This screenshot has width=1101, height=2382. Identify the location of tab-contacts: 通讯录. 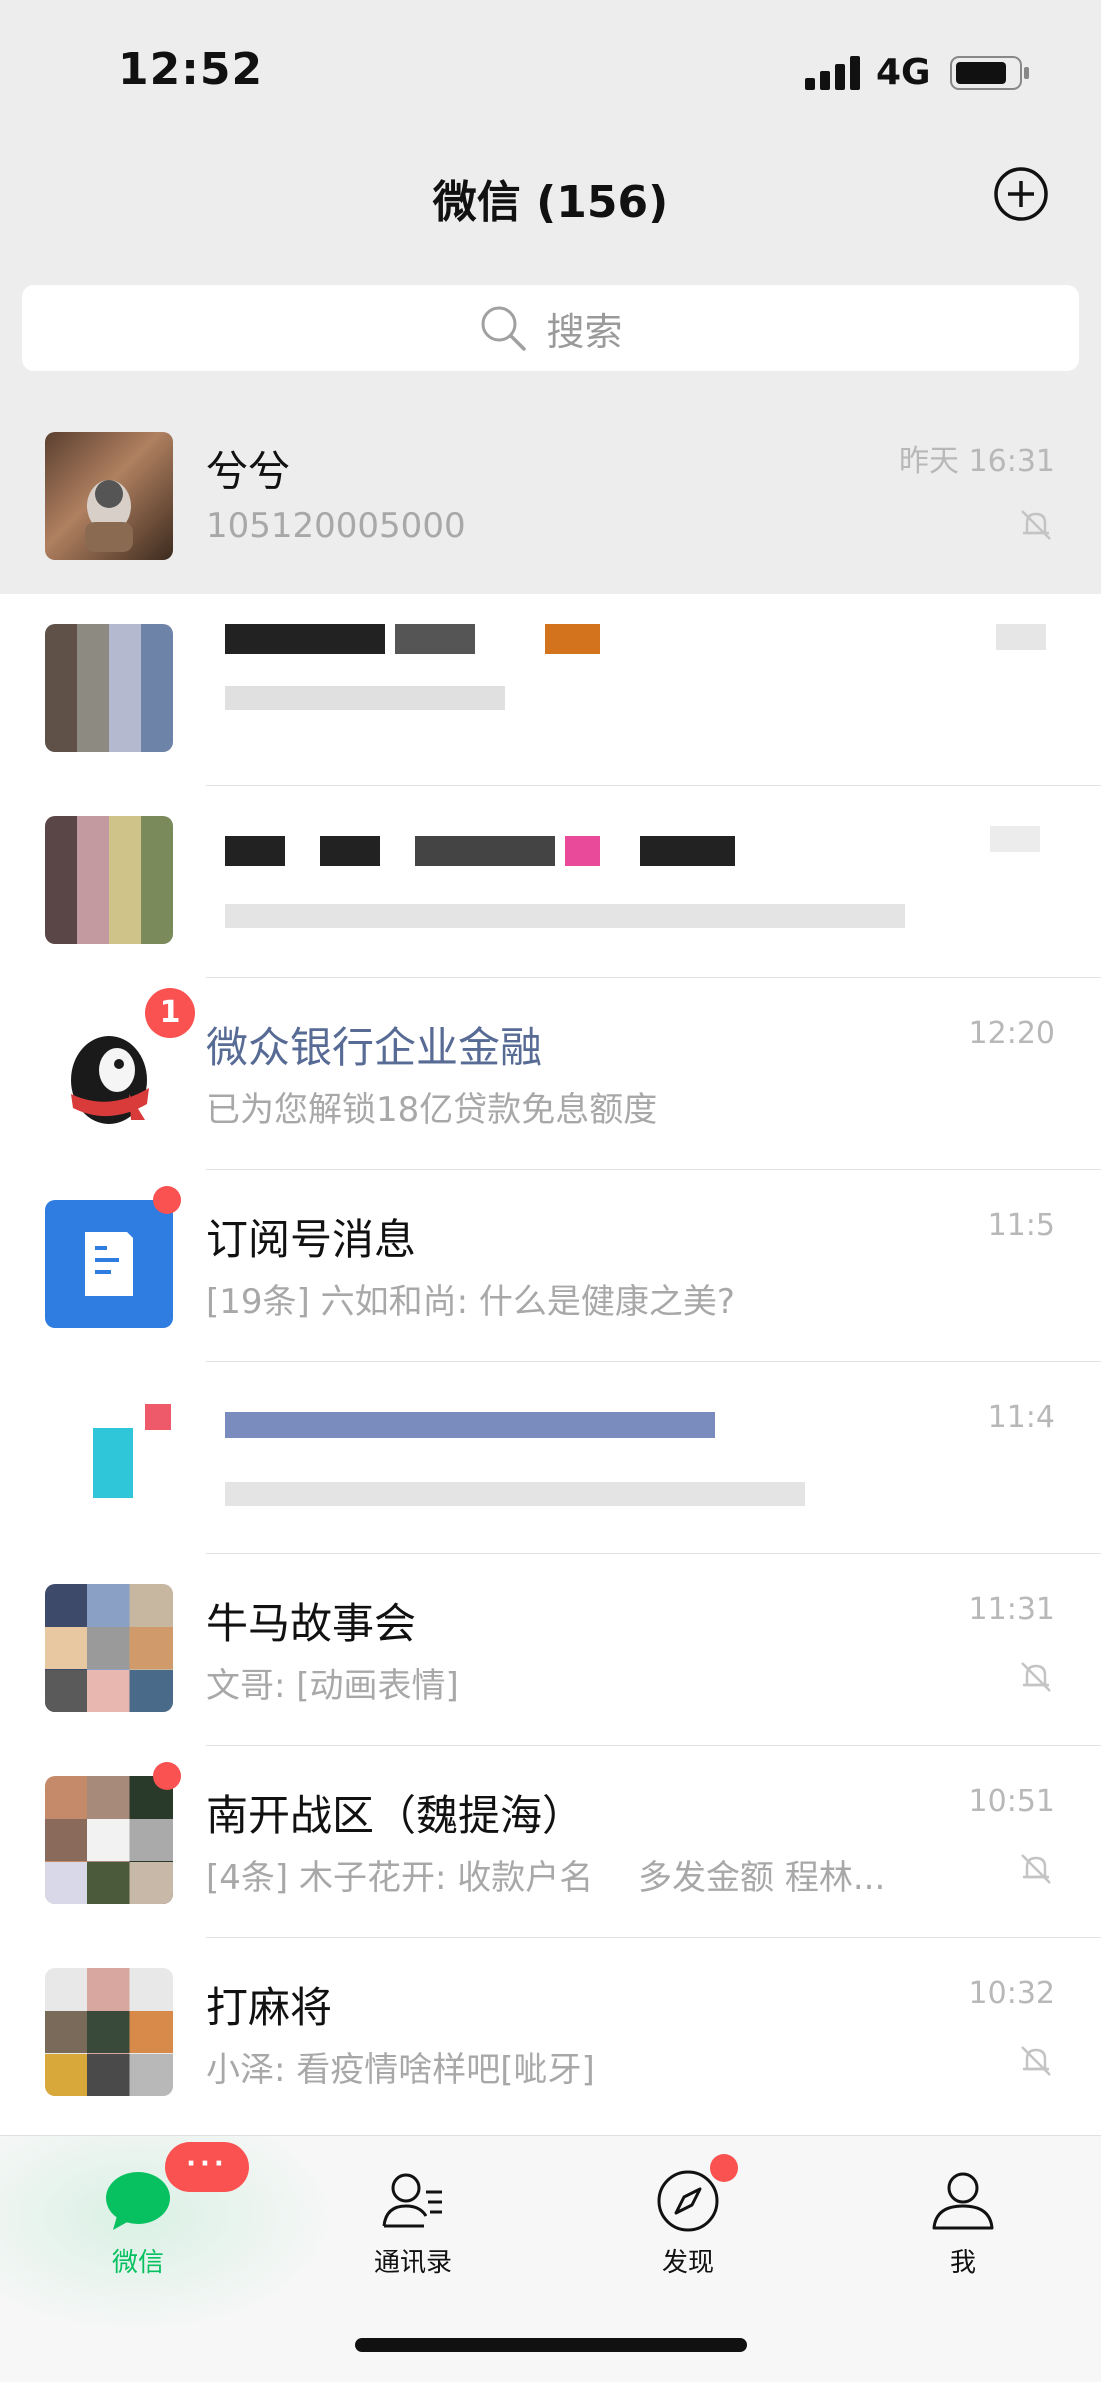
(413, 2222).